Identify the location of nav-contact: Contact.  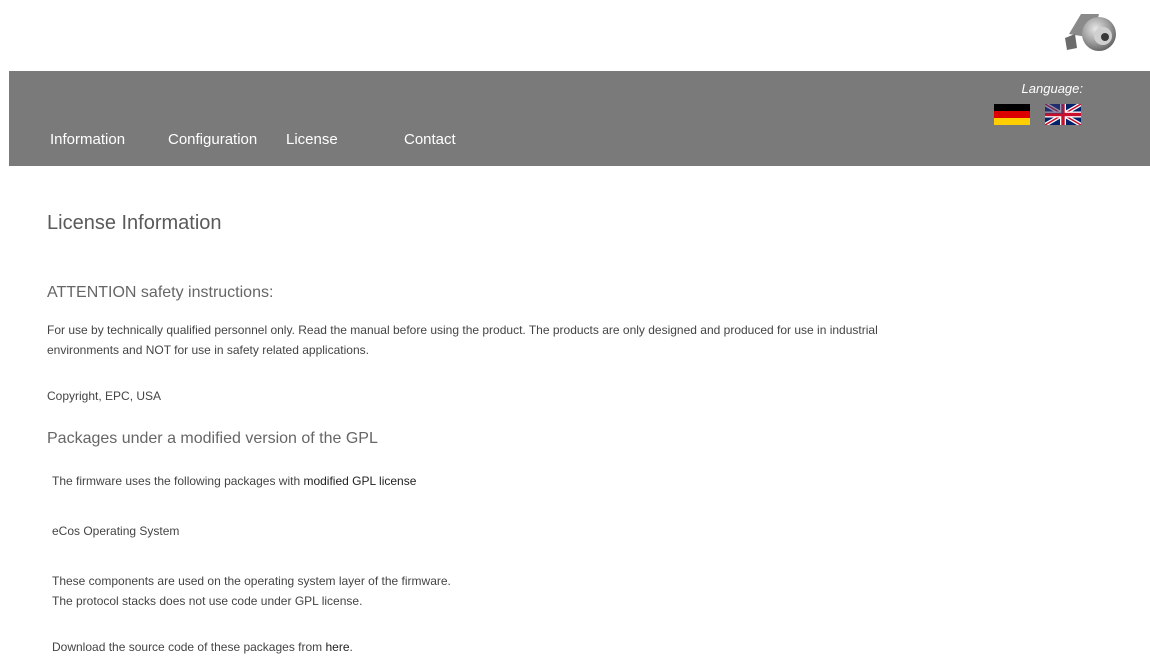
(430, 139).